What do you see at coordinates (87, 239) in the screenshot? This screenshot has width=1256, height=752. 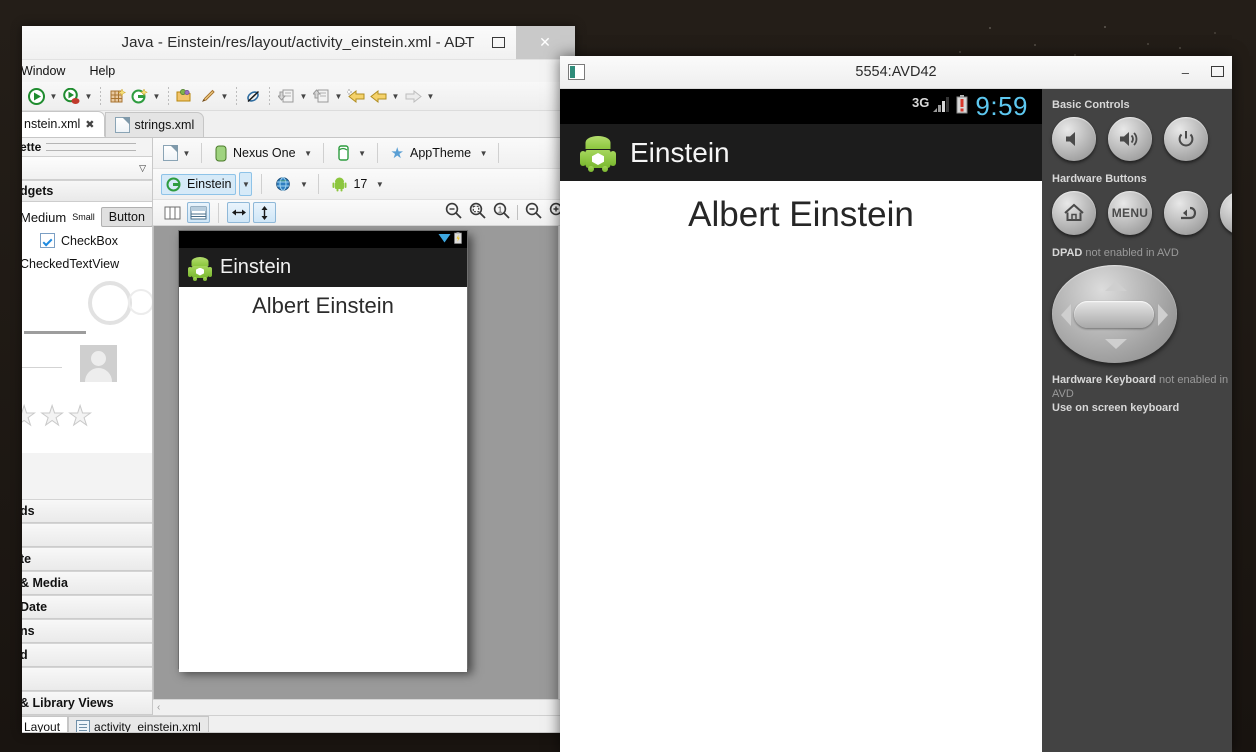 I see `widget-checkbox: CheckBox` at bounding box center [87, 239].